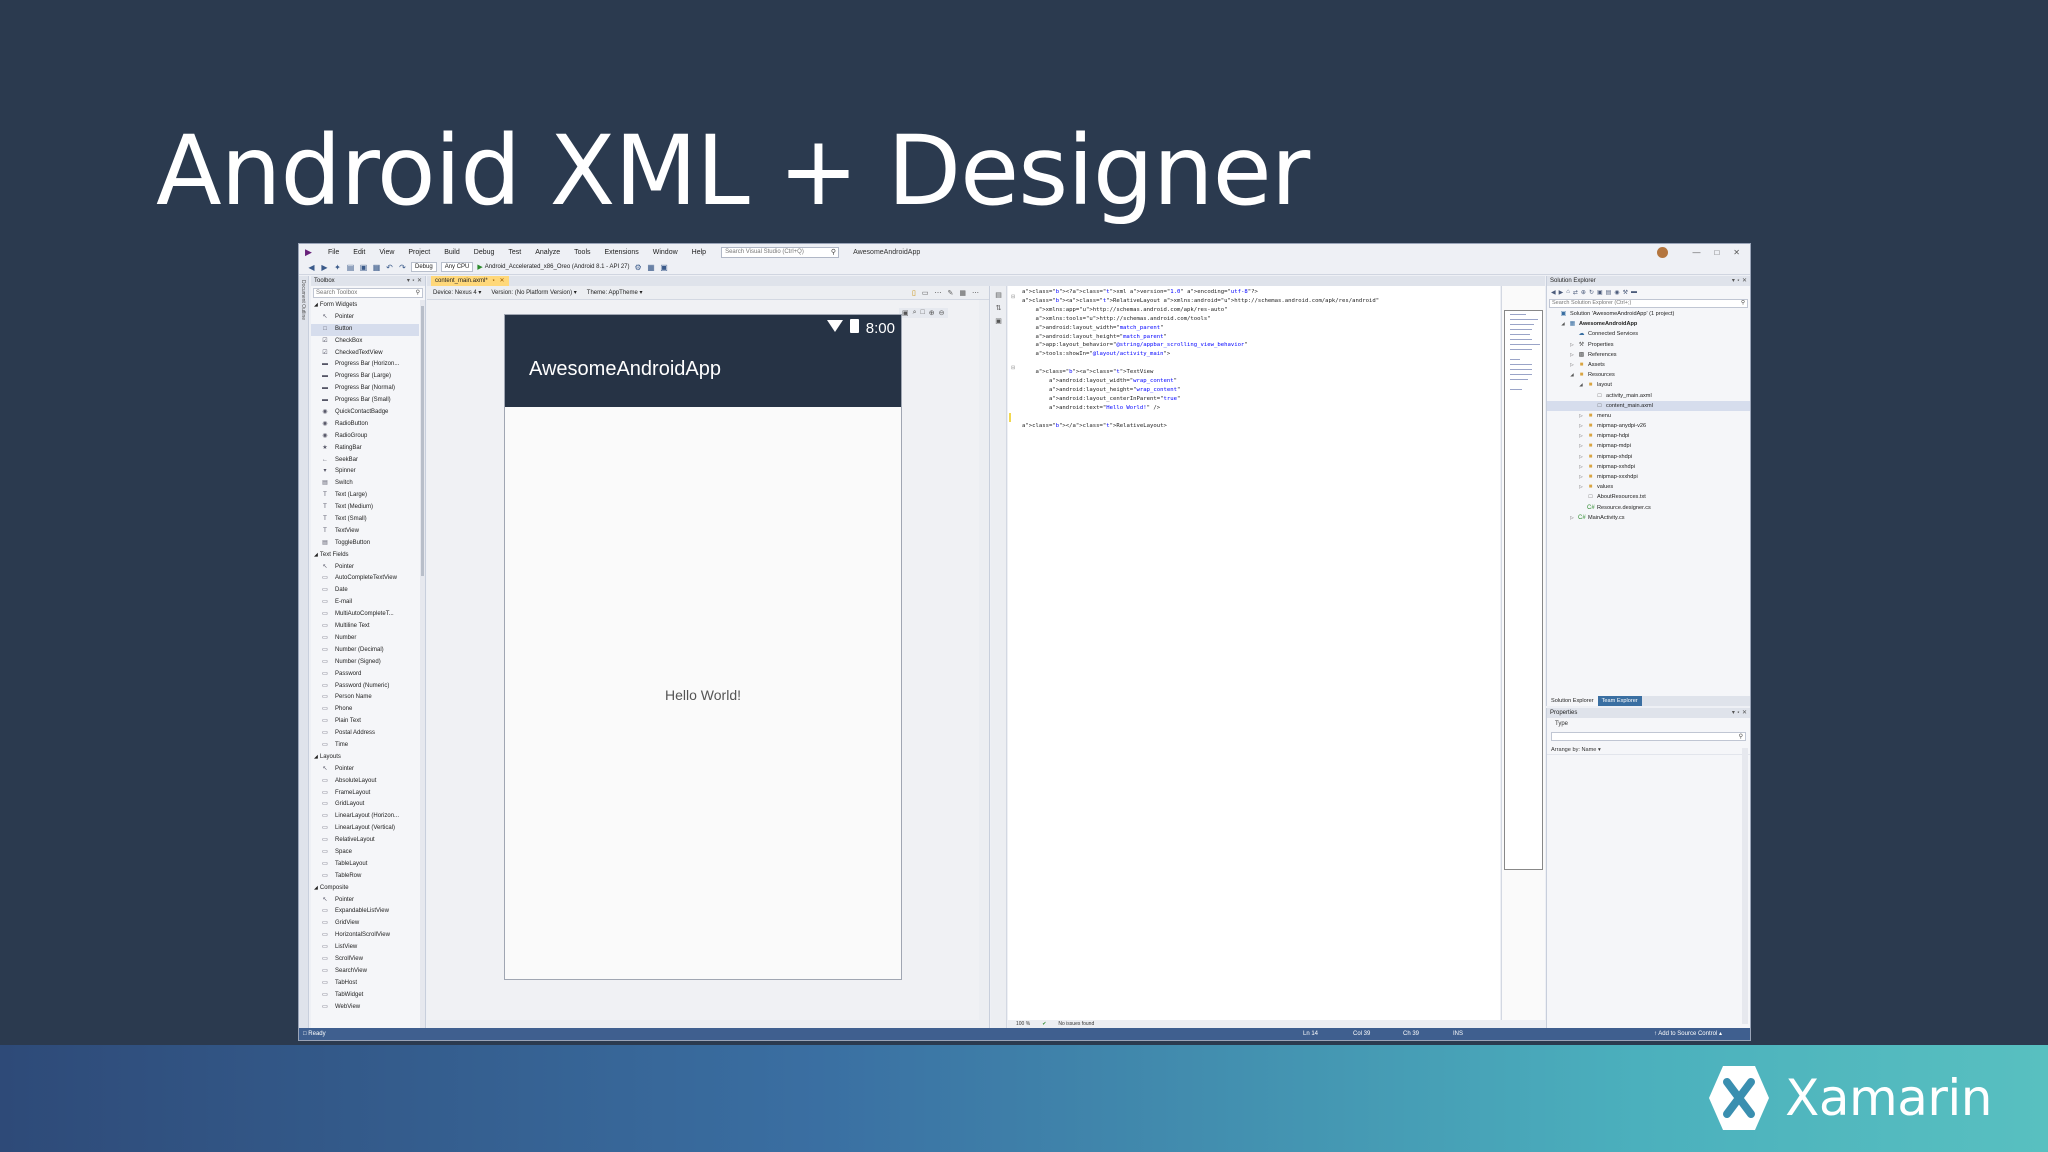 The height and width of the screenshot is (1152, 2048). What do you see at coordinates (457, 267) in the screenshot?
I see `platform-select: Any CPU` at bounding box center [457, 267].